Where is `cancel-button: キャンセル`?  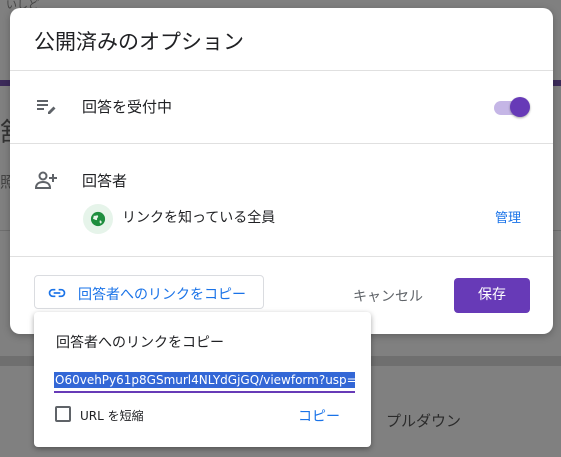
cancel-button: キャンセル is located at coordinates (388, 296).